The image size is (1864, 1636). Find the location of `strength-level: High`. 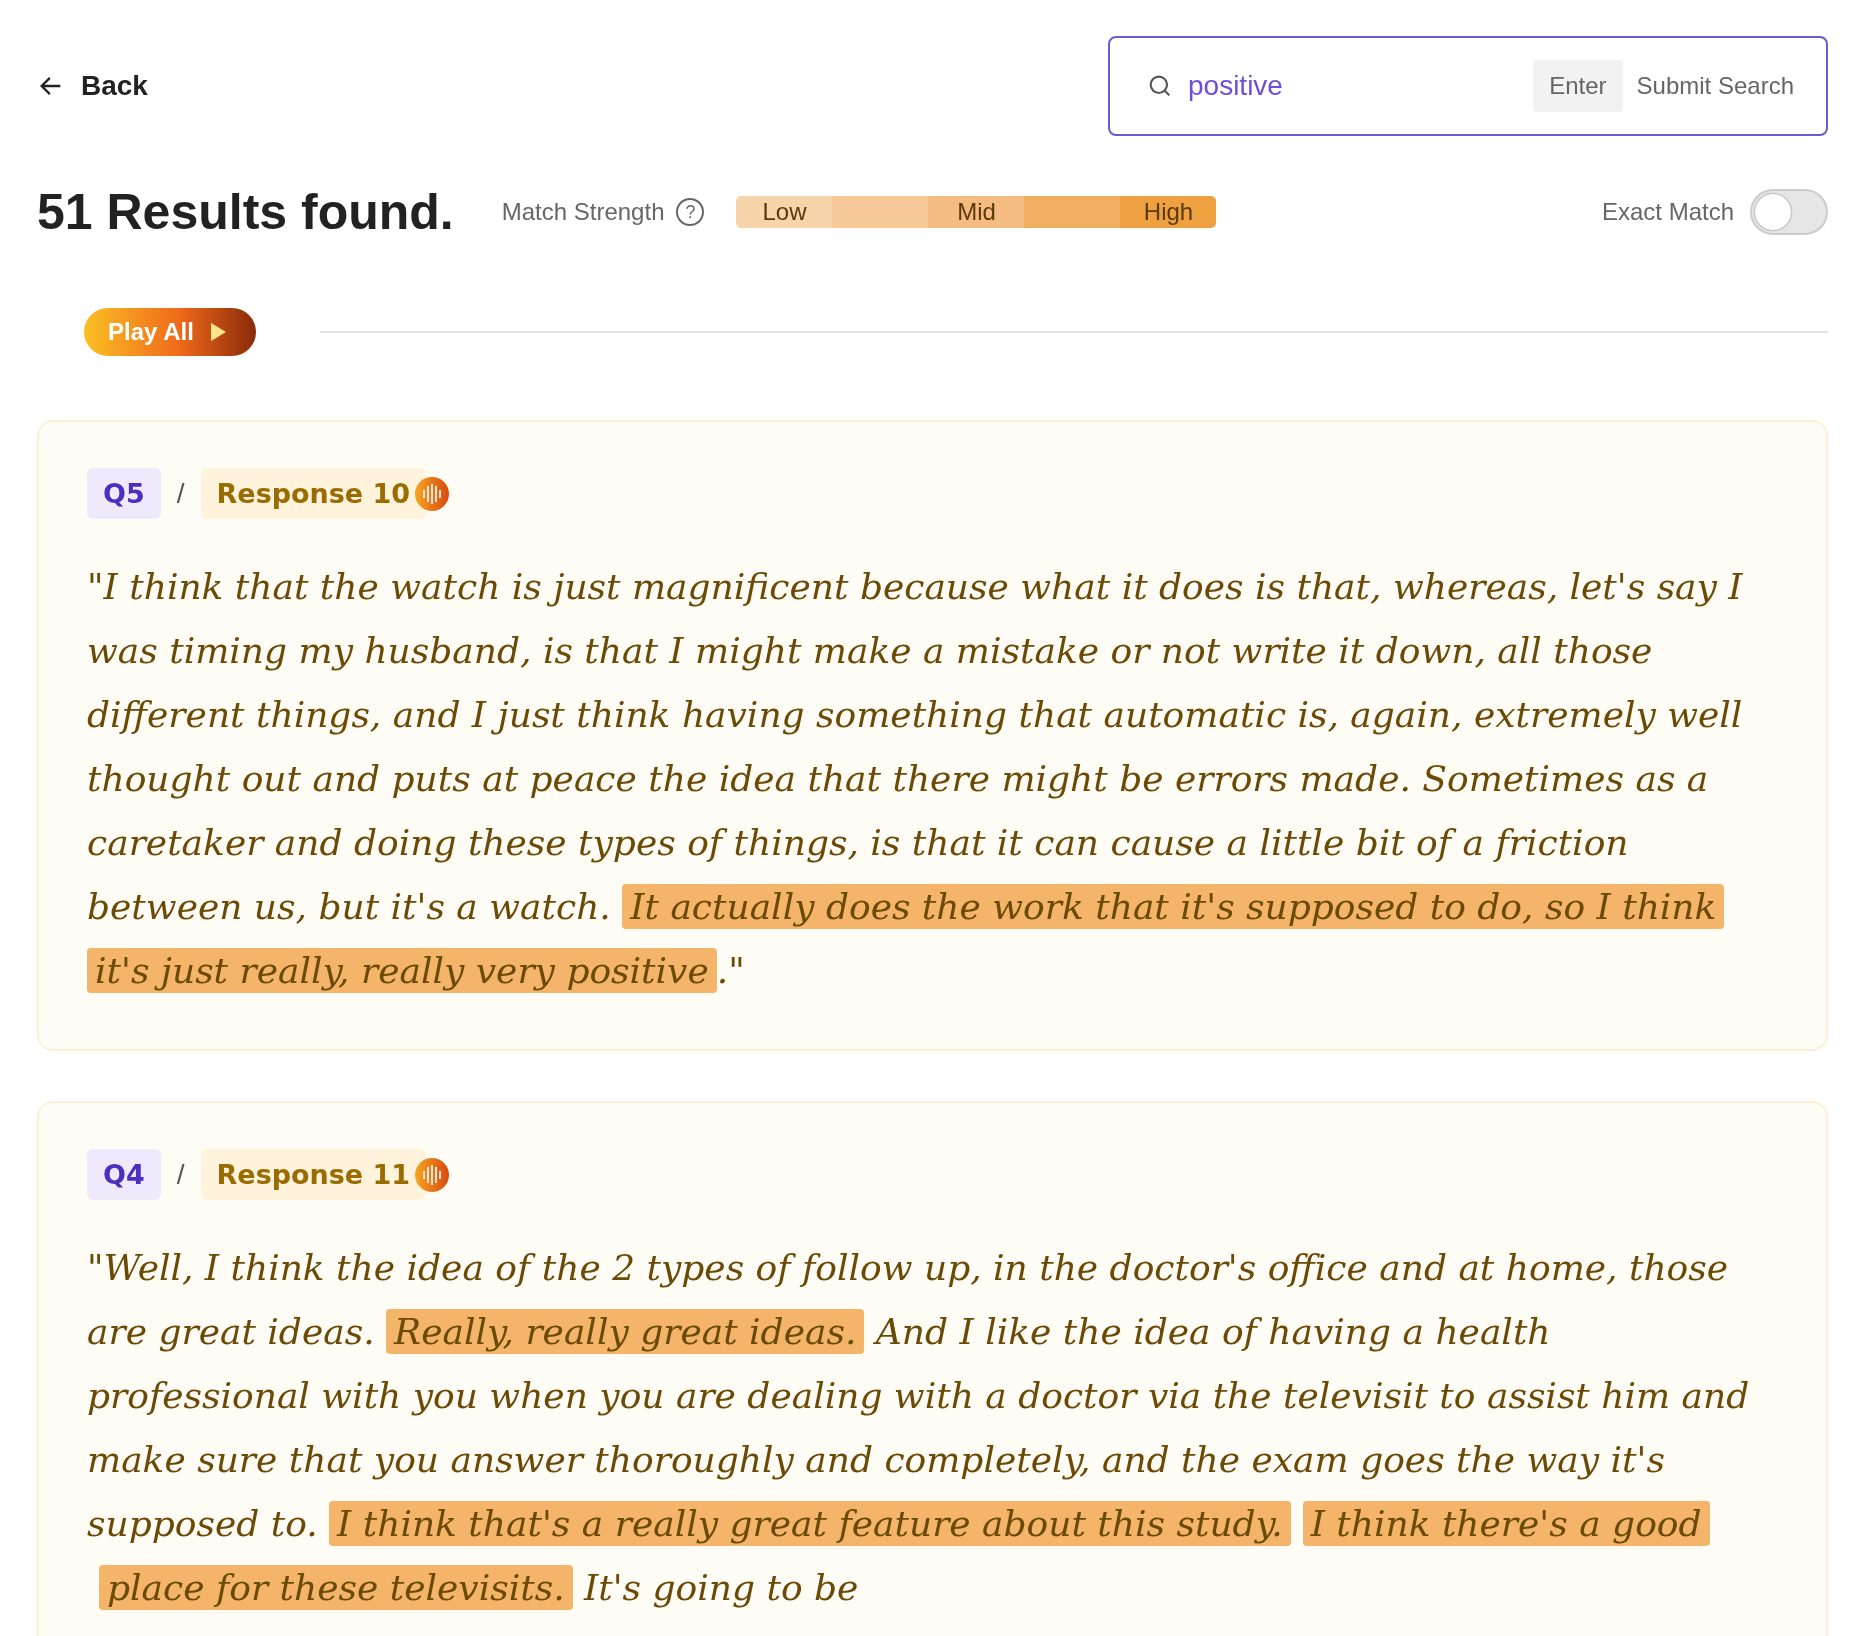

strength-level: High is located at coordinates (1168, 212).